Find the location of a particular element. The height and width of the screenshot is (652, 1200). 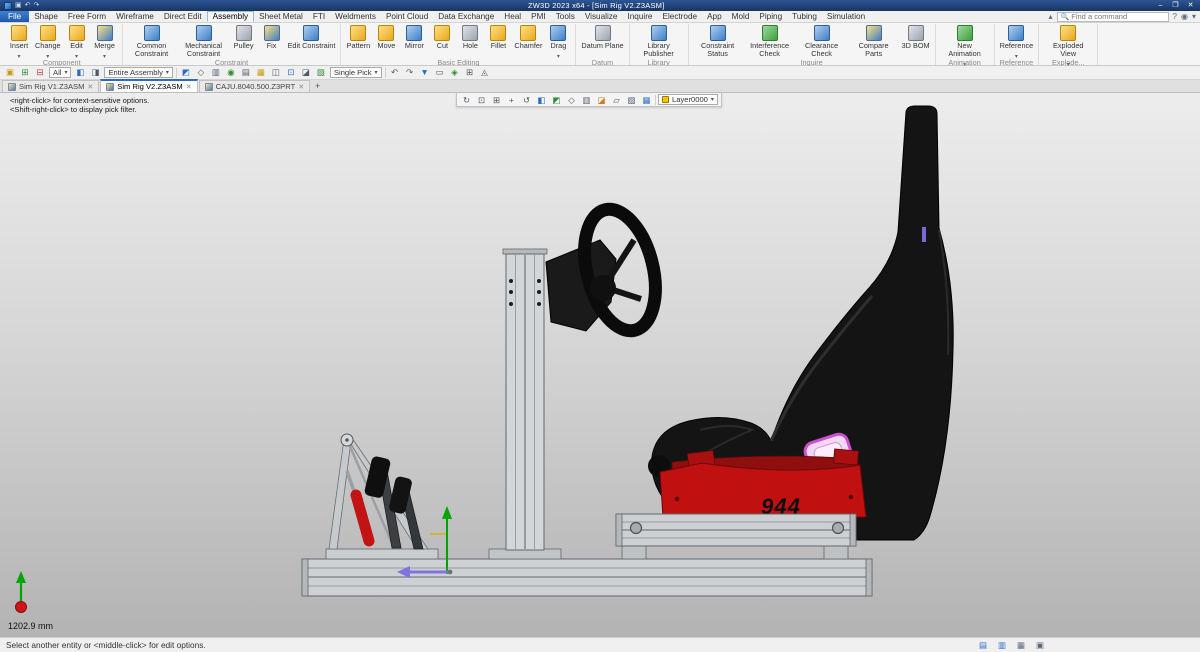

menu-tab-visualize: Visualize is located at coordinates (601, 16).